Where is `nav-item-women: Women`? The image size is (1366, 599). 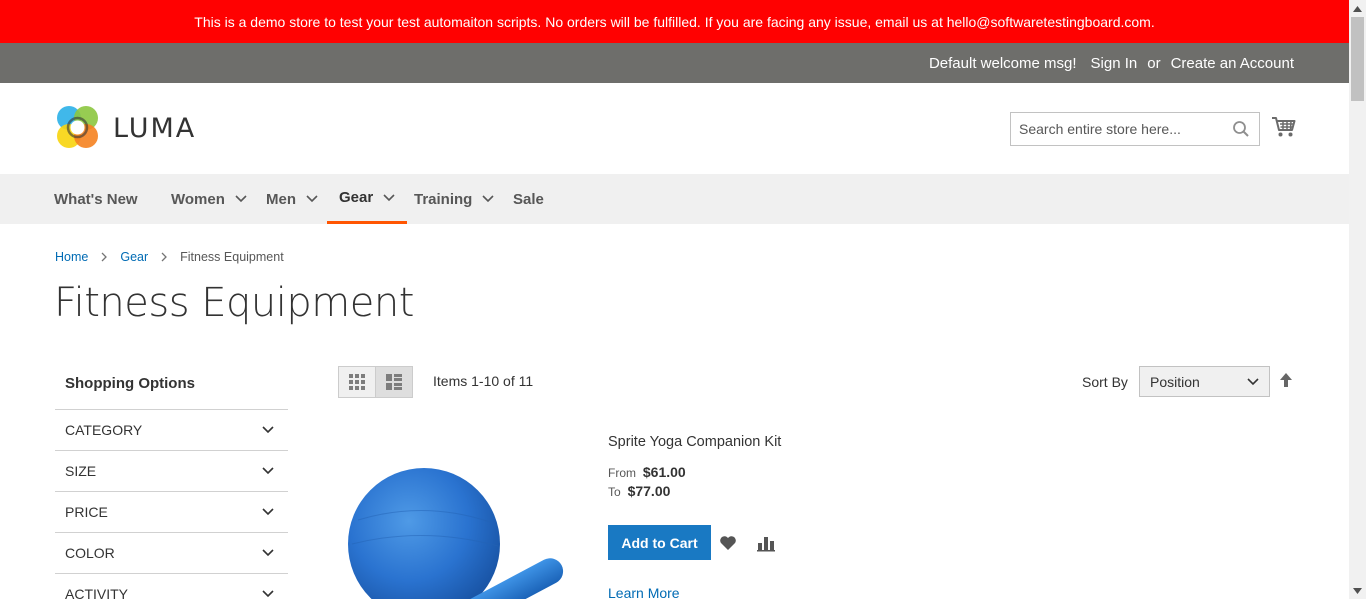
nav-item-women: Women is located at coordinates (209, 199).